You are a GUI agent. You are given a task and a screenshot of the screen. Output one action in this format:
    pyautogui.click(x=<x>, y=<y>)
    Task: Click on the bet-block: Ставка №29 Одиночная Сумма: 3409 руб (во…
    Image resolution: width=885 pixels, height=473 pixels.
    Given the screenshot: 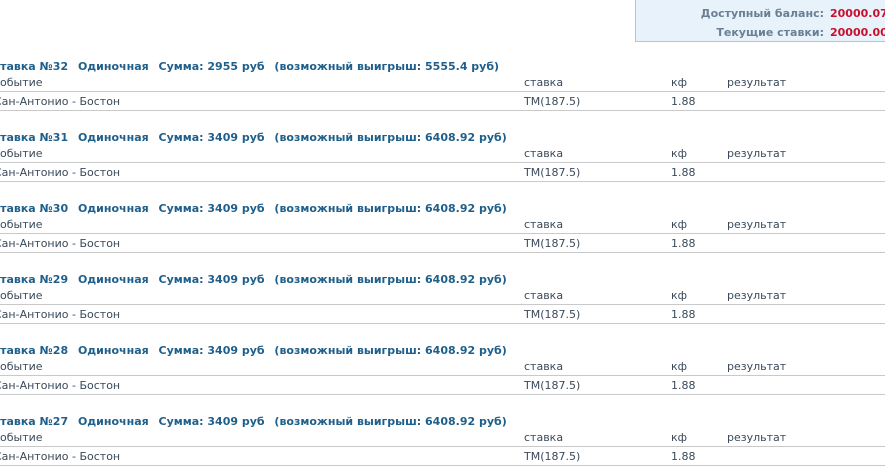 What is the action you would take?
    pyautogui.click(x=442, y=303)
    